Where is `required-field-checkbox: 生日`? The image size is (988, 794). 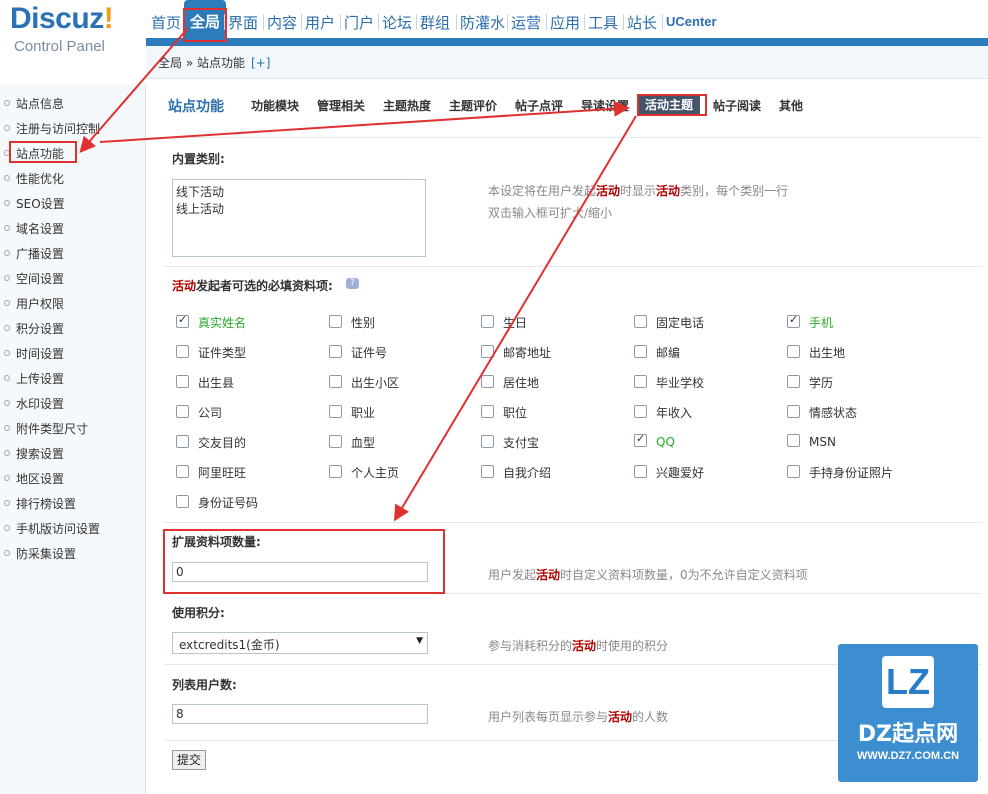
required-field-checkbox: 生日 is located at coordinates (504, 322).